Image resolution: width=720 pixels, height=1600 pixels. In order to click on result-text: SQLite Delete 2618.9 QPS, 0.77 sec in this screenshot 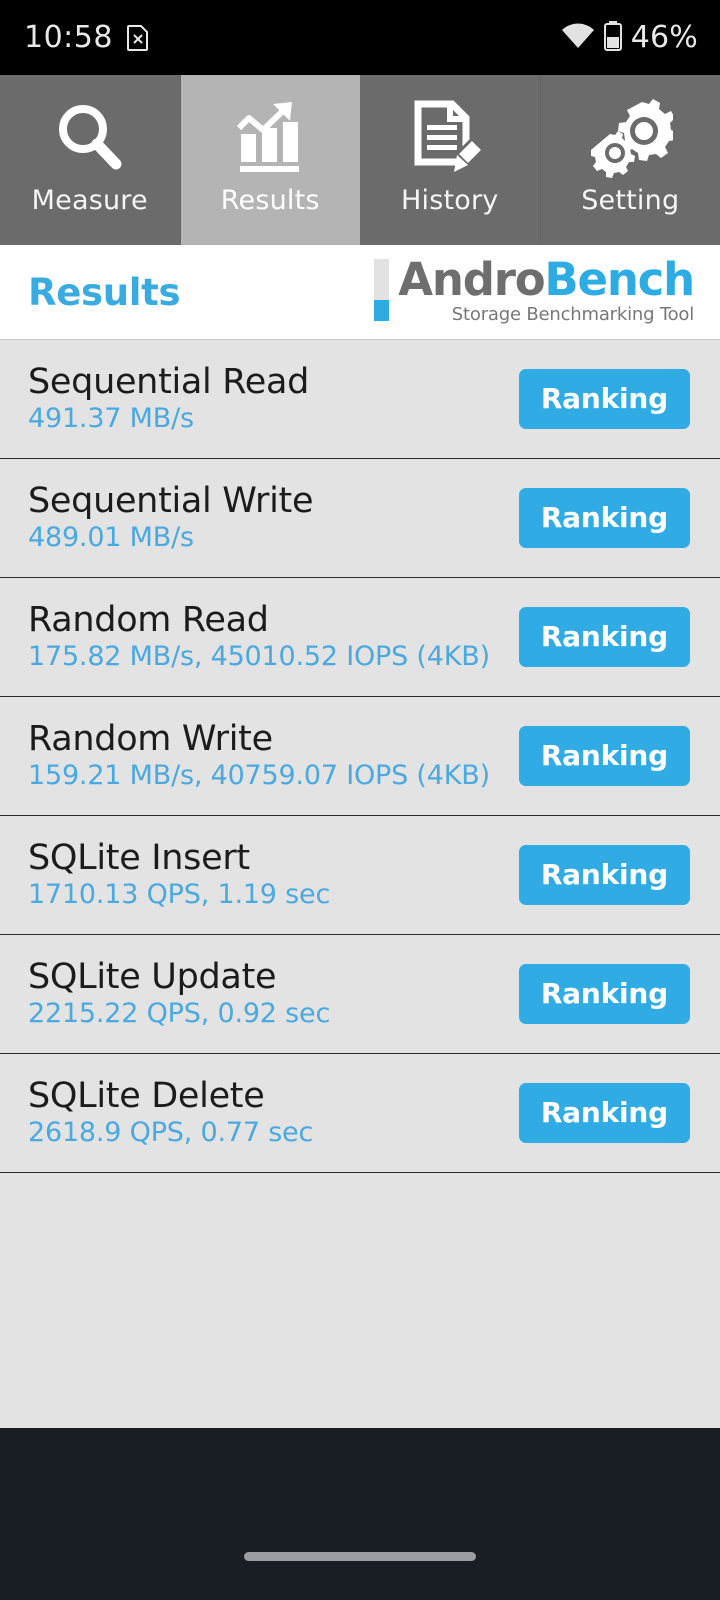, I will do `click(170, 1112)`.